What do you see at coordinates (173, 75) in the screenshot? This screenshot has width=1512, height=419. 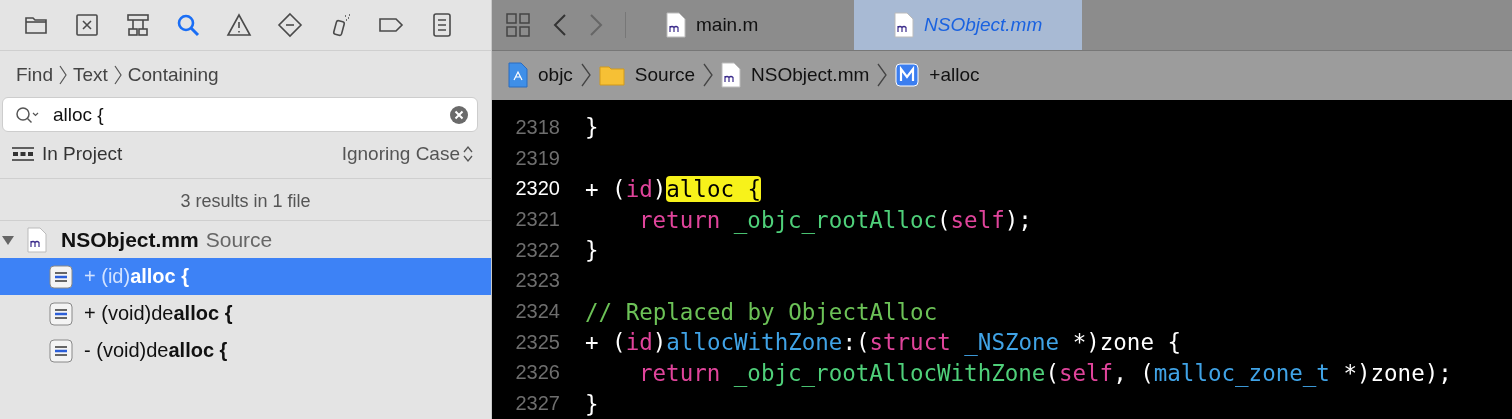 I see `find-mode-menu: Containing` at bounding box center [173, 75].